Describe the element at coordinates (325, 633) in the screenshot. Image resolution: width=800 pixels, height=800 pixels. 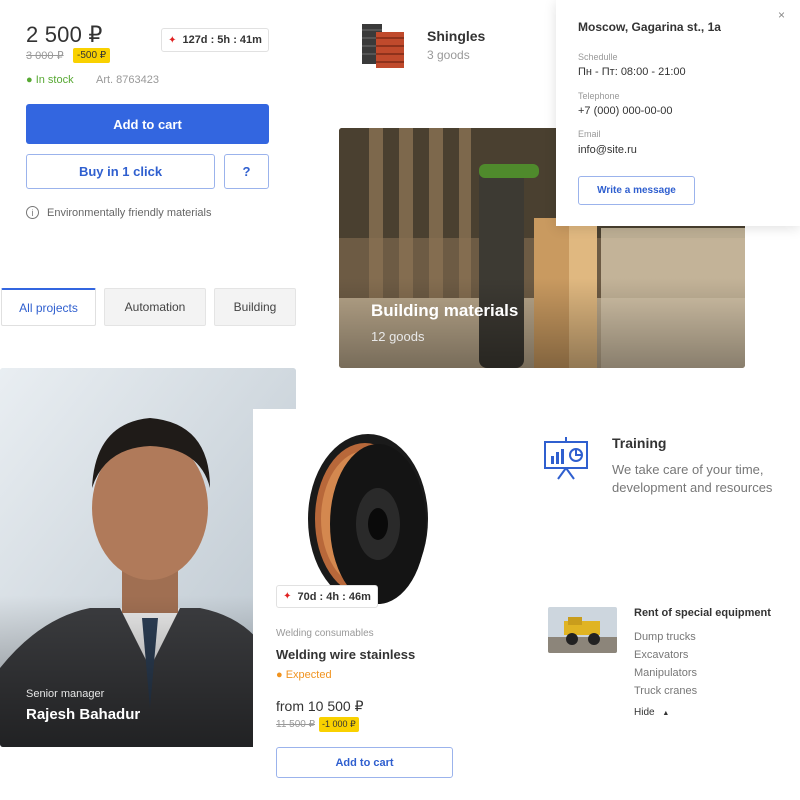
I see `welding-category: Welding consumables` at that location.